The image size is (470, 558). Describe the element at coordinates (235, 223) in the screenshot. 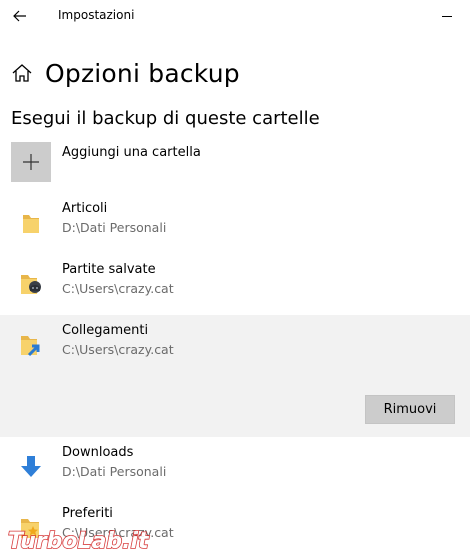

I see `folder-item-articoli: Articoli D:\Dati Personali` at that location.